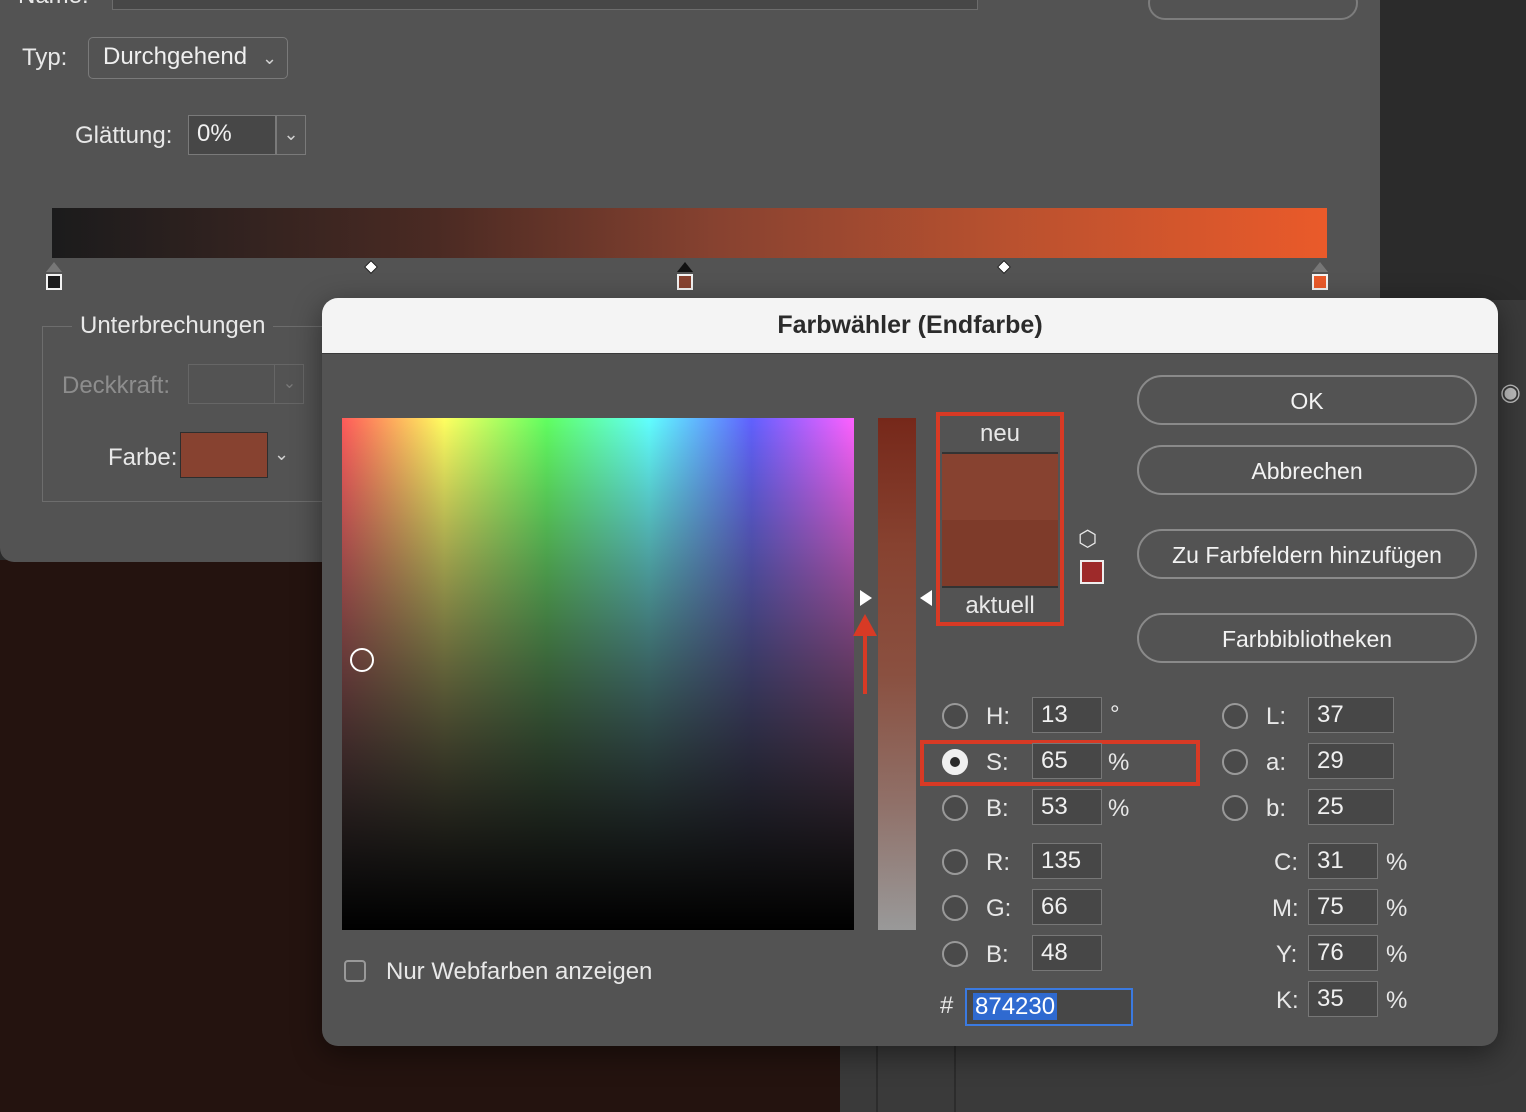 This screenshot has height=1112, width=1526. What do you see at coordinates (224, 455) in the screenshot?
I see `stop-color-swatch` at bounding box center [224, 455].